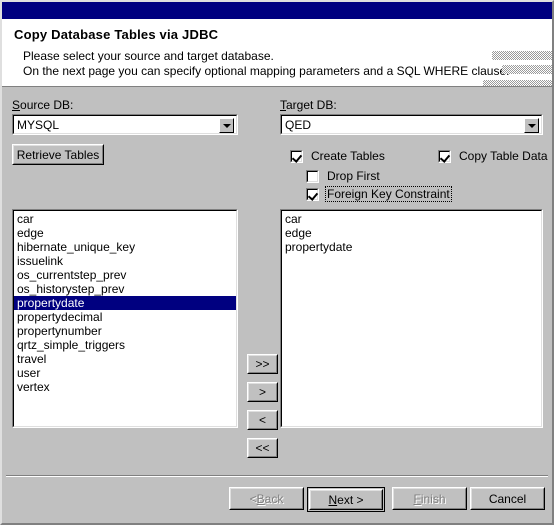  I want to click on footer-separator, so click(277, 476).